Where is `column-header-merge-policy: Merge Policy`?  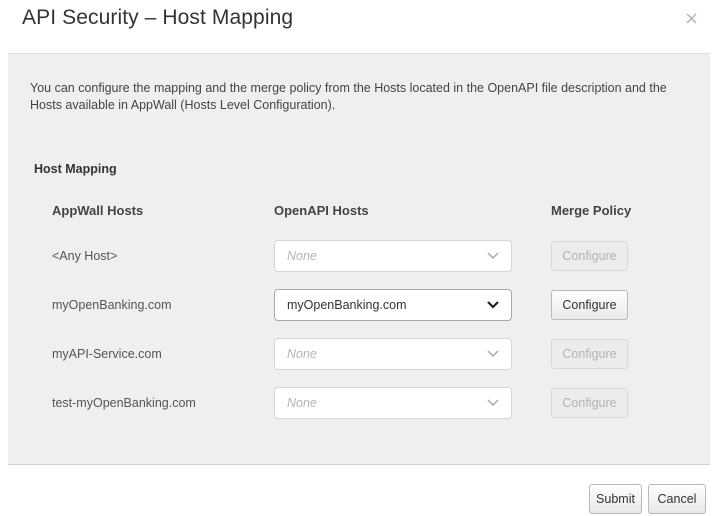 column-header-merge-policy: Merge Policy is located at coordinates (591, 210).